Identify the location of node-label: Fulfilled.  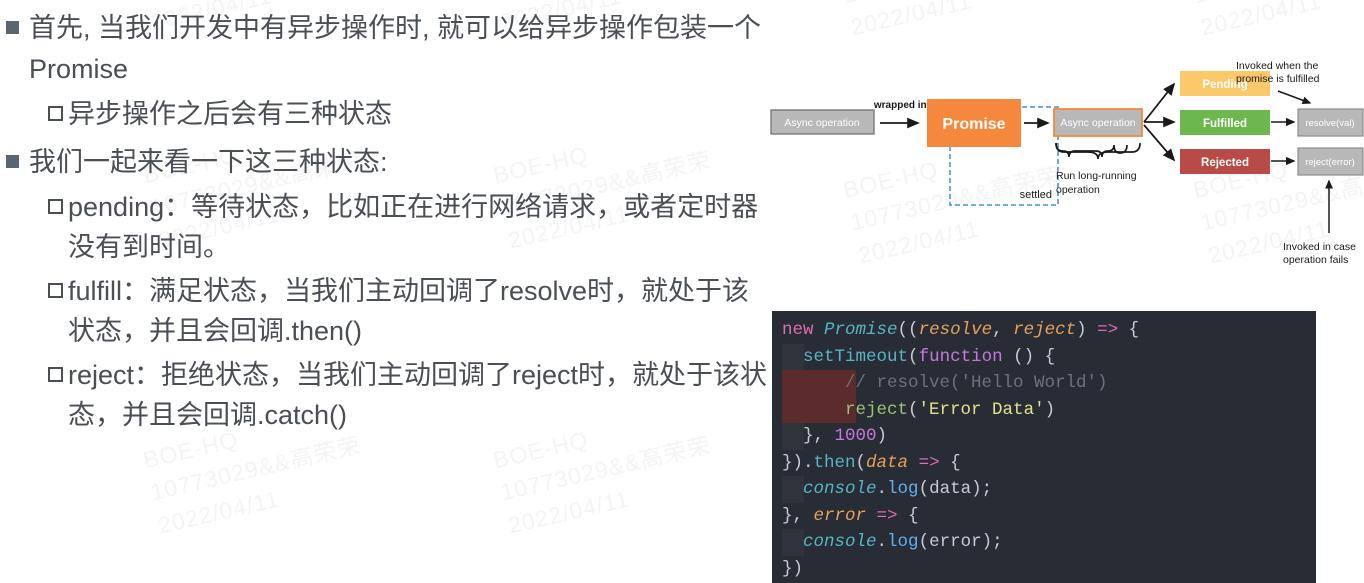
(1225, 124).